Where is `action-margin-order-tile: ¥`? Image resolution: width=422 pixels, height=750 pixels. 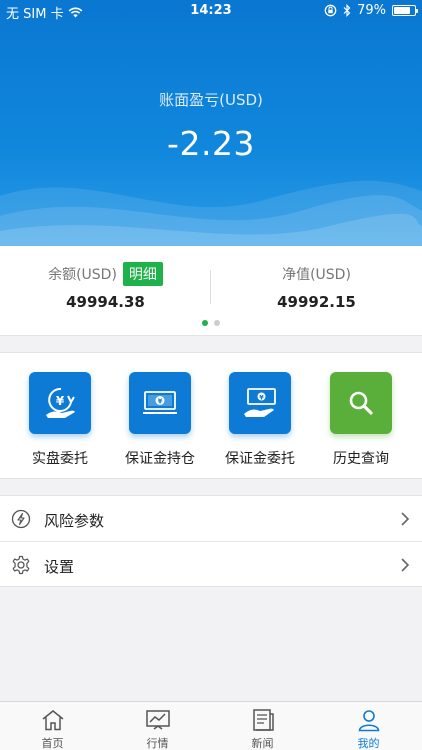
action-margin-order-tile: ¥ is located at coordinates (260, 403).